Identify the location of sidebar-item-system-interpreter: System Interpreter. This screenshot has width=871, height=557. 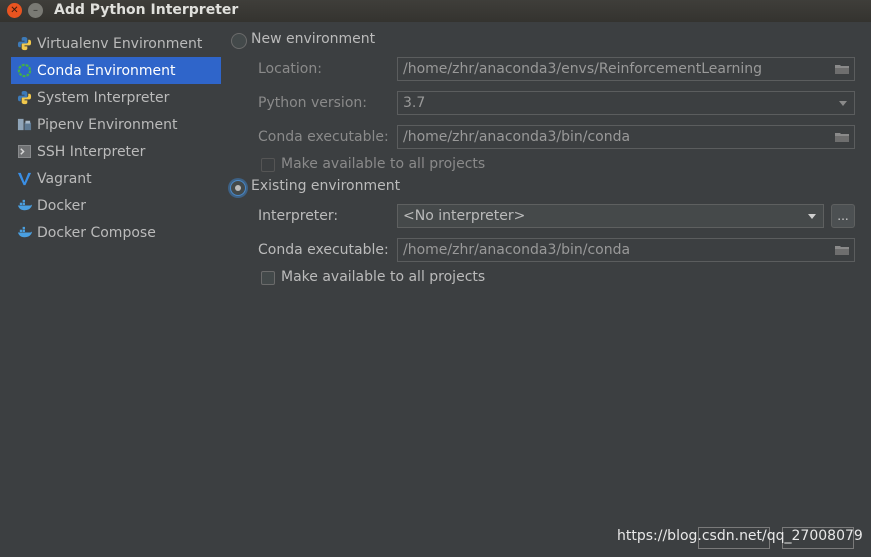
(116, 97).